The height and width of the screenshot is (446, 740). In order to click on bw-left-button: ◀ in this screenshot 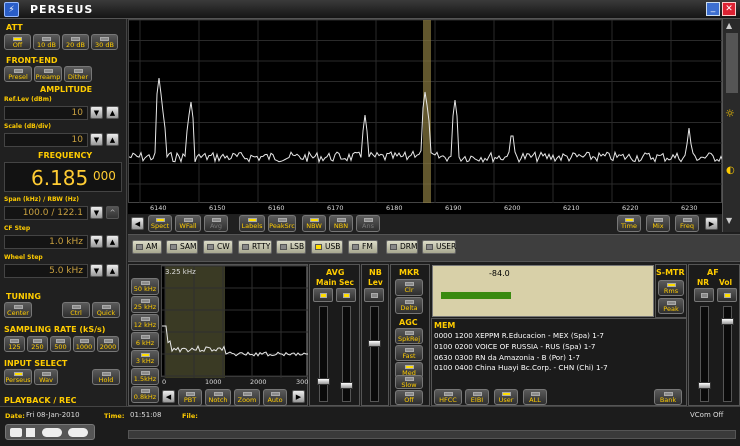, I will do `click(168, 396)`.